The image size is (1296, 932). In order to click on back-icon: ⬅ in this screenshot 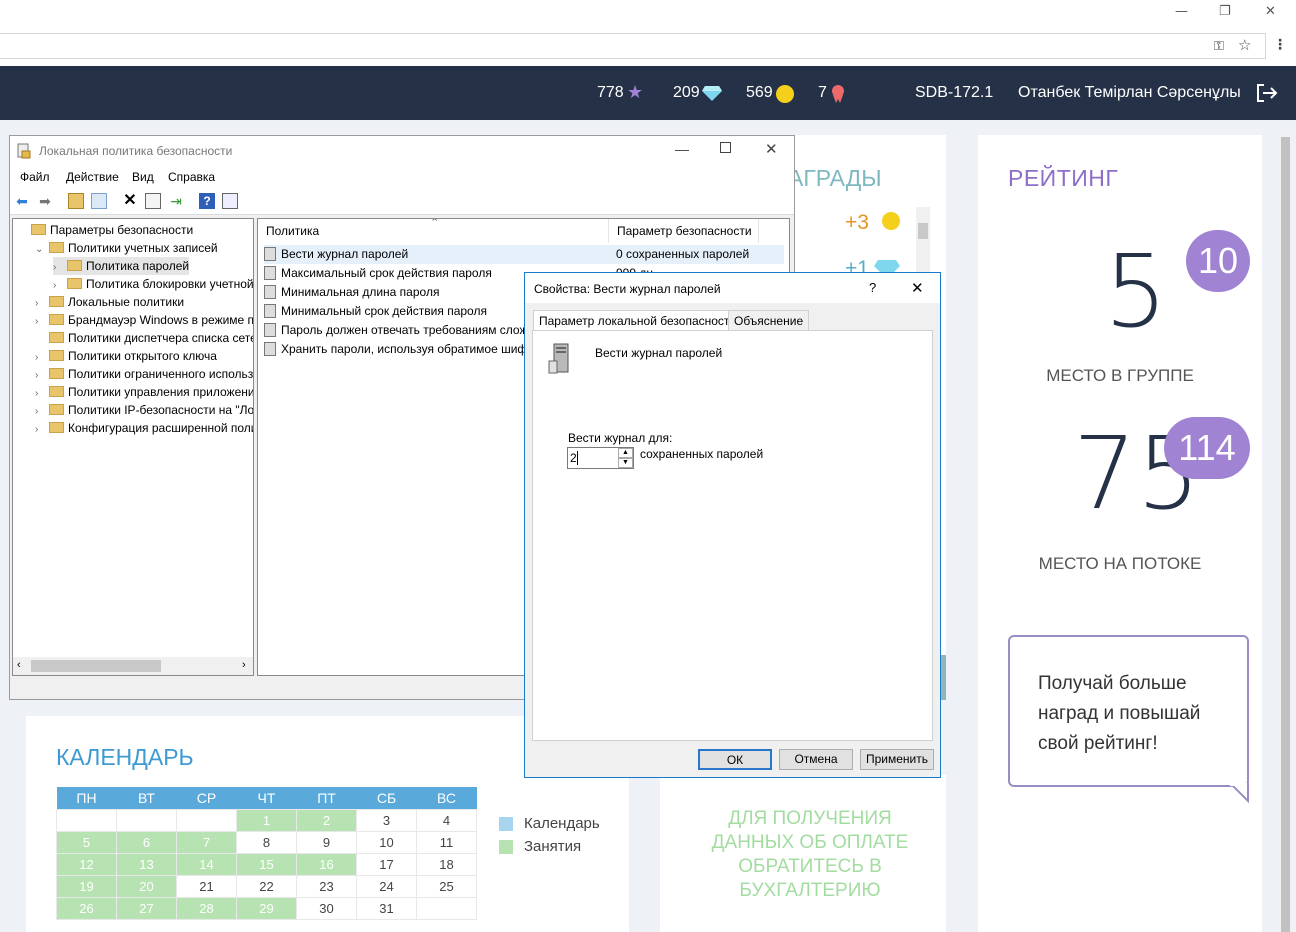, I will do `click(22, 201)`.